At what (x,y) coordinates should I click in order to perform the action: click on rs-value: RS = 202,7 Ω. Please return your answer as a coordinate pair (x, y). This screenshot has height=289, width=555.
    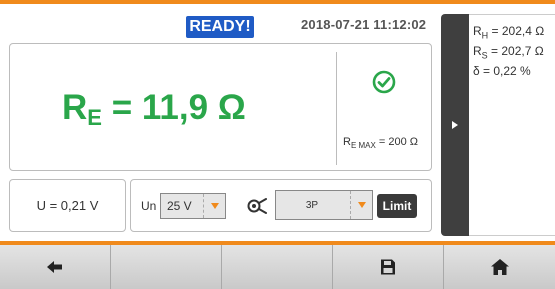
    Looking at the image, I should click on (508, 52).